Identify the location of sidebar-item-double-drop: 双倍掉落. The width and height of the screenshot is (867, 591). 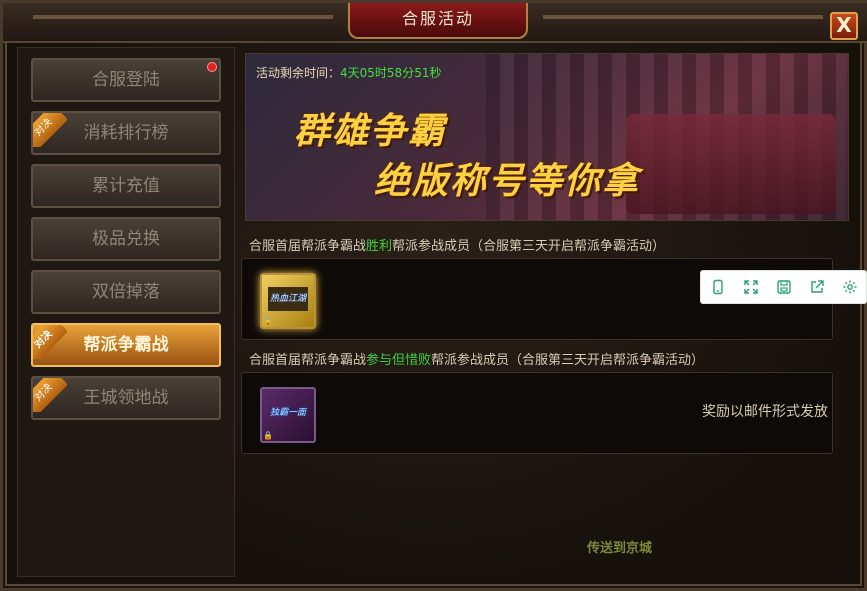
(126, 292).